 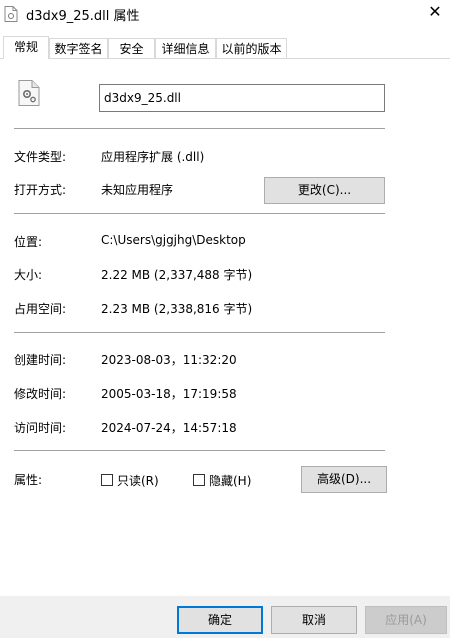 What do you see at coordinates (230, 480) in the screenshot?
I see `hidden-checkbox-label: 隐藏(H)` at bounding box center [230, 480].